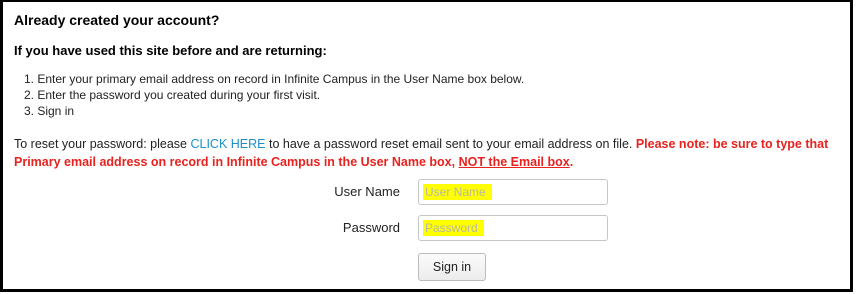 The height and width of the screenshot is (294, 856). What do you see at coordinates (571, 162) in the screenshot?
I see `warning-note-end: .` at bounding box center [571, 162].